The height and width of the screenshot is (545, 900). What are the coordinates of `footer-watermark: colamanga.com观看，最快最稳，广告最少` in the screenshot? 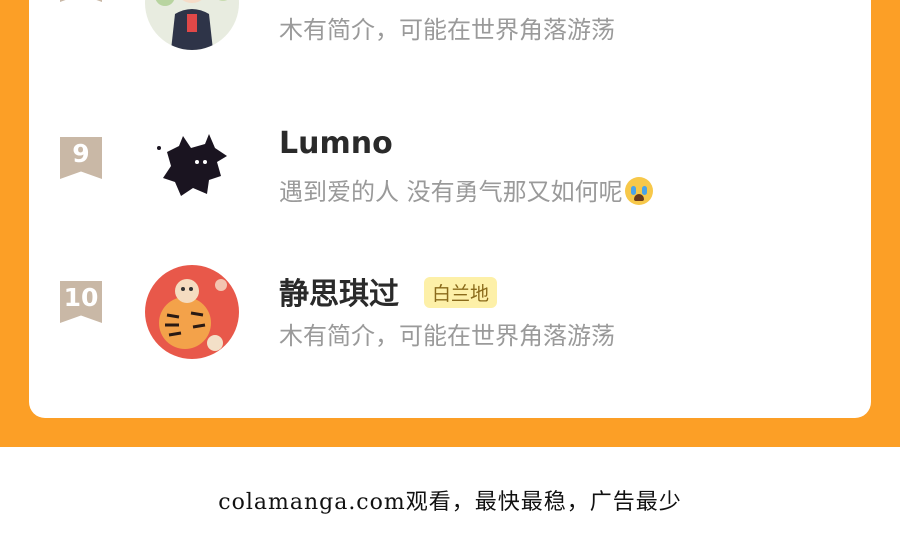 It's located at (450, 502).